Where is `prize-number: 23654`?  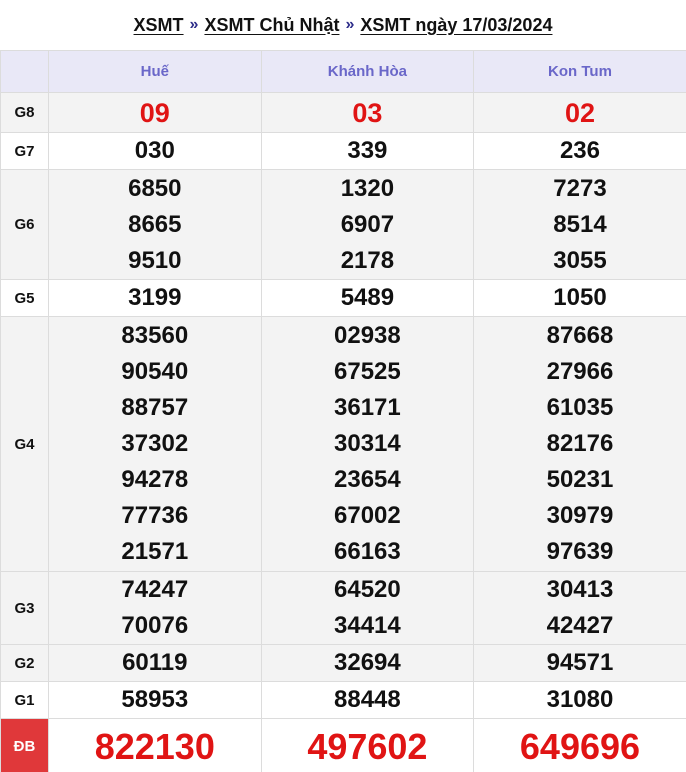 prize-number: 23654 is located at coordinates (368, 480).